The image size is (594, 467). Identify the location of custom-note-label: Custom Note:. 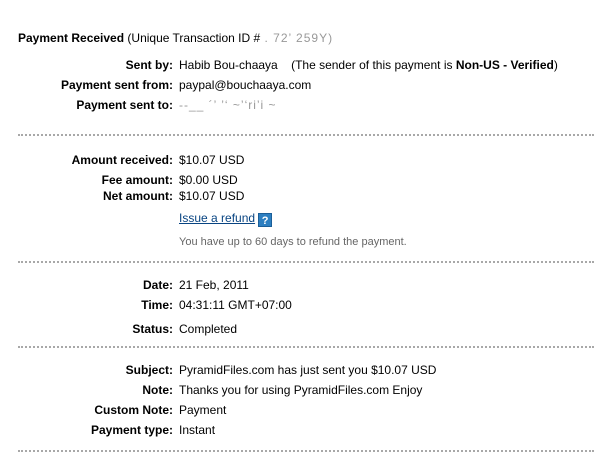
(133, 410).